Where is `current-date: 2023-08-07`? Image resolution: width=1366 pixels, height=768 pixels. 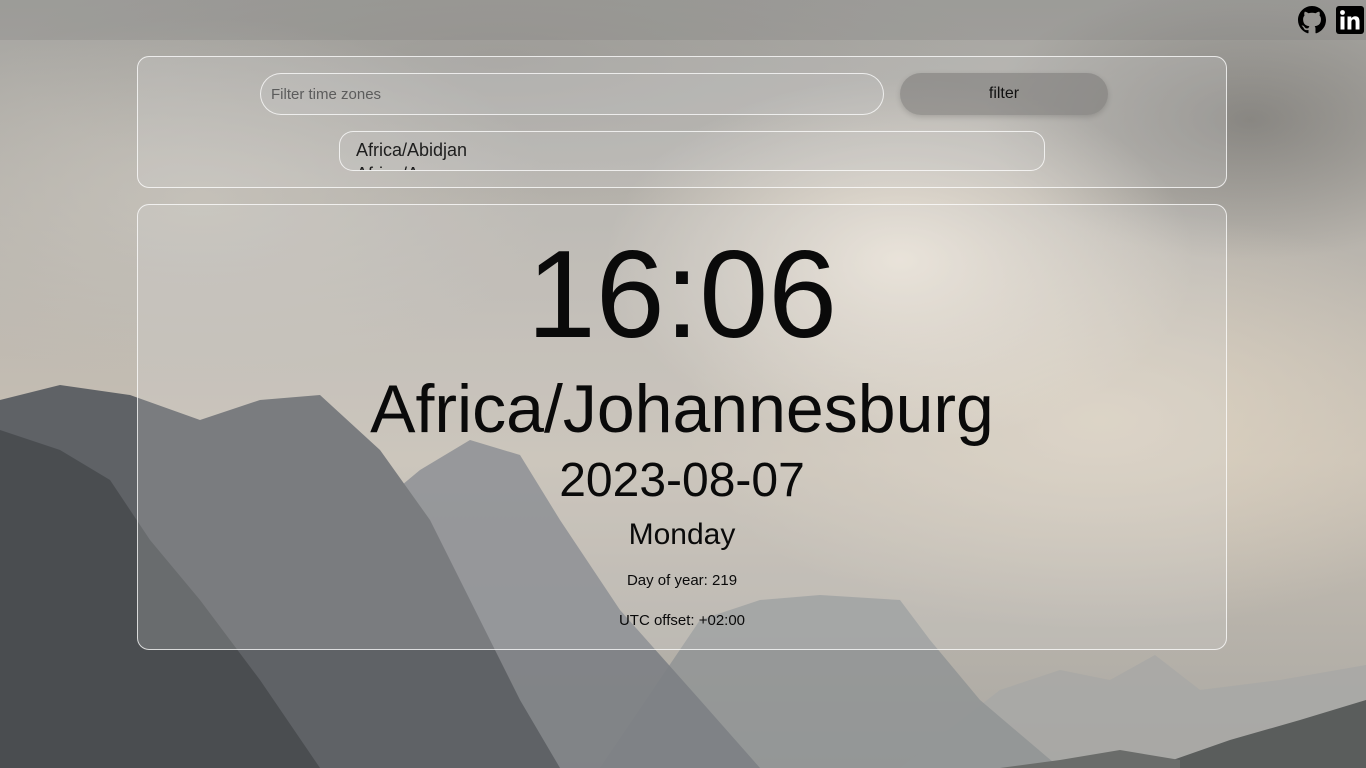 current-date: 2023-08-07 is located at coordinates (682, 480).